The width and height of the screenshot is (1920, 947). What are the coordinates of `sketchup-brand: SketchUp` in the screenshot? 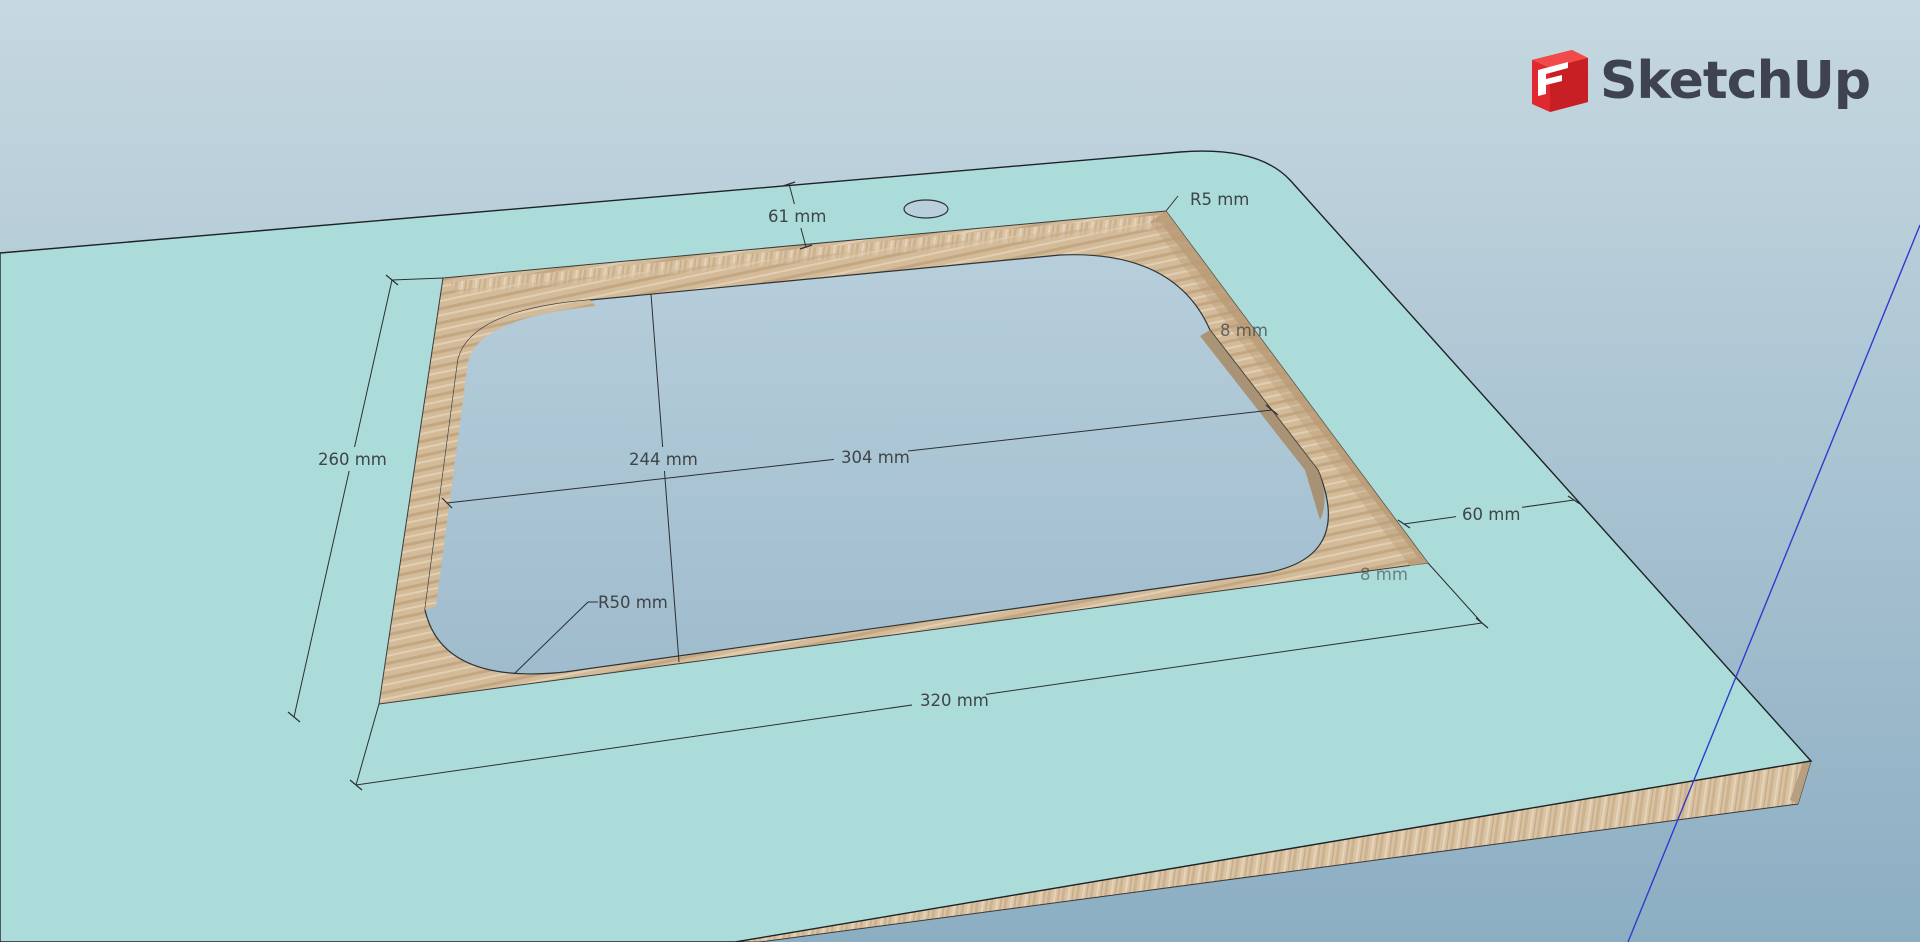 It's located at (1699, 81).